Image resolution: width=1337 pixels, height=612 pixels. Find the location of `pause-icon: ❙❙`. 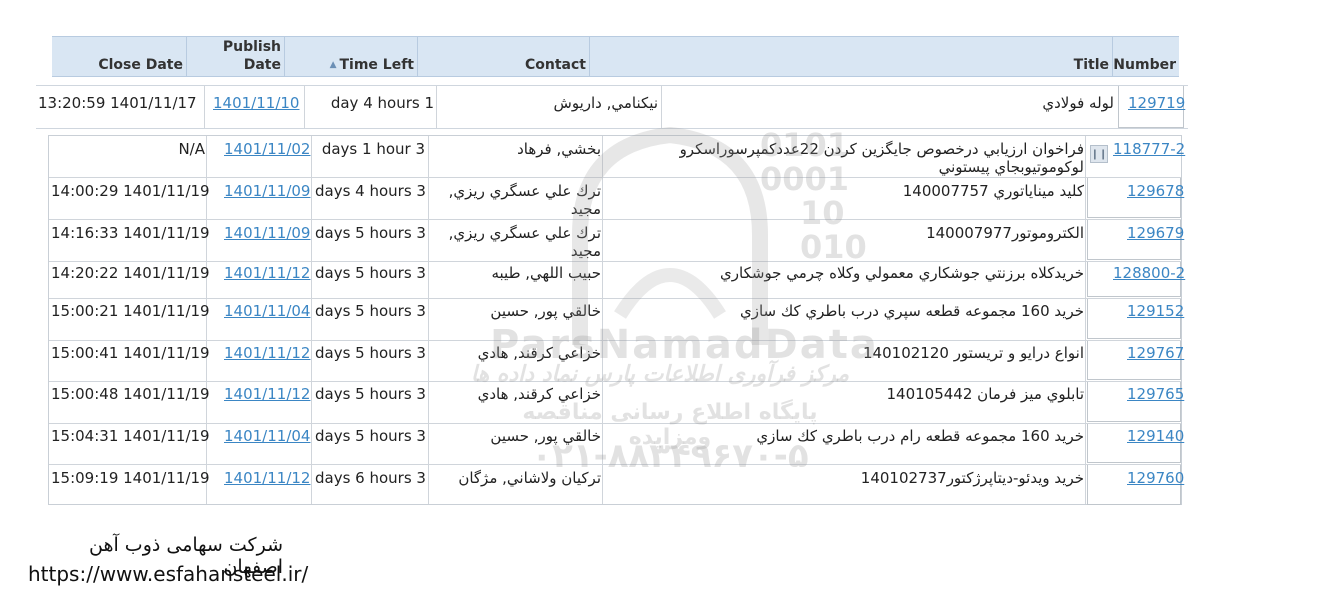

pause-icon: ❙❙ is located at coordinates (1099, 154).